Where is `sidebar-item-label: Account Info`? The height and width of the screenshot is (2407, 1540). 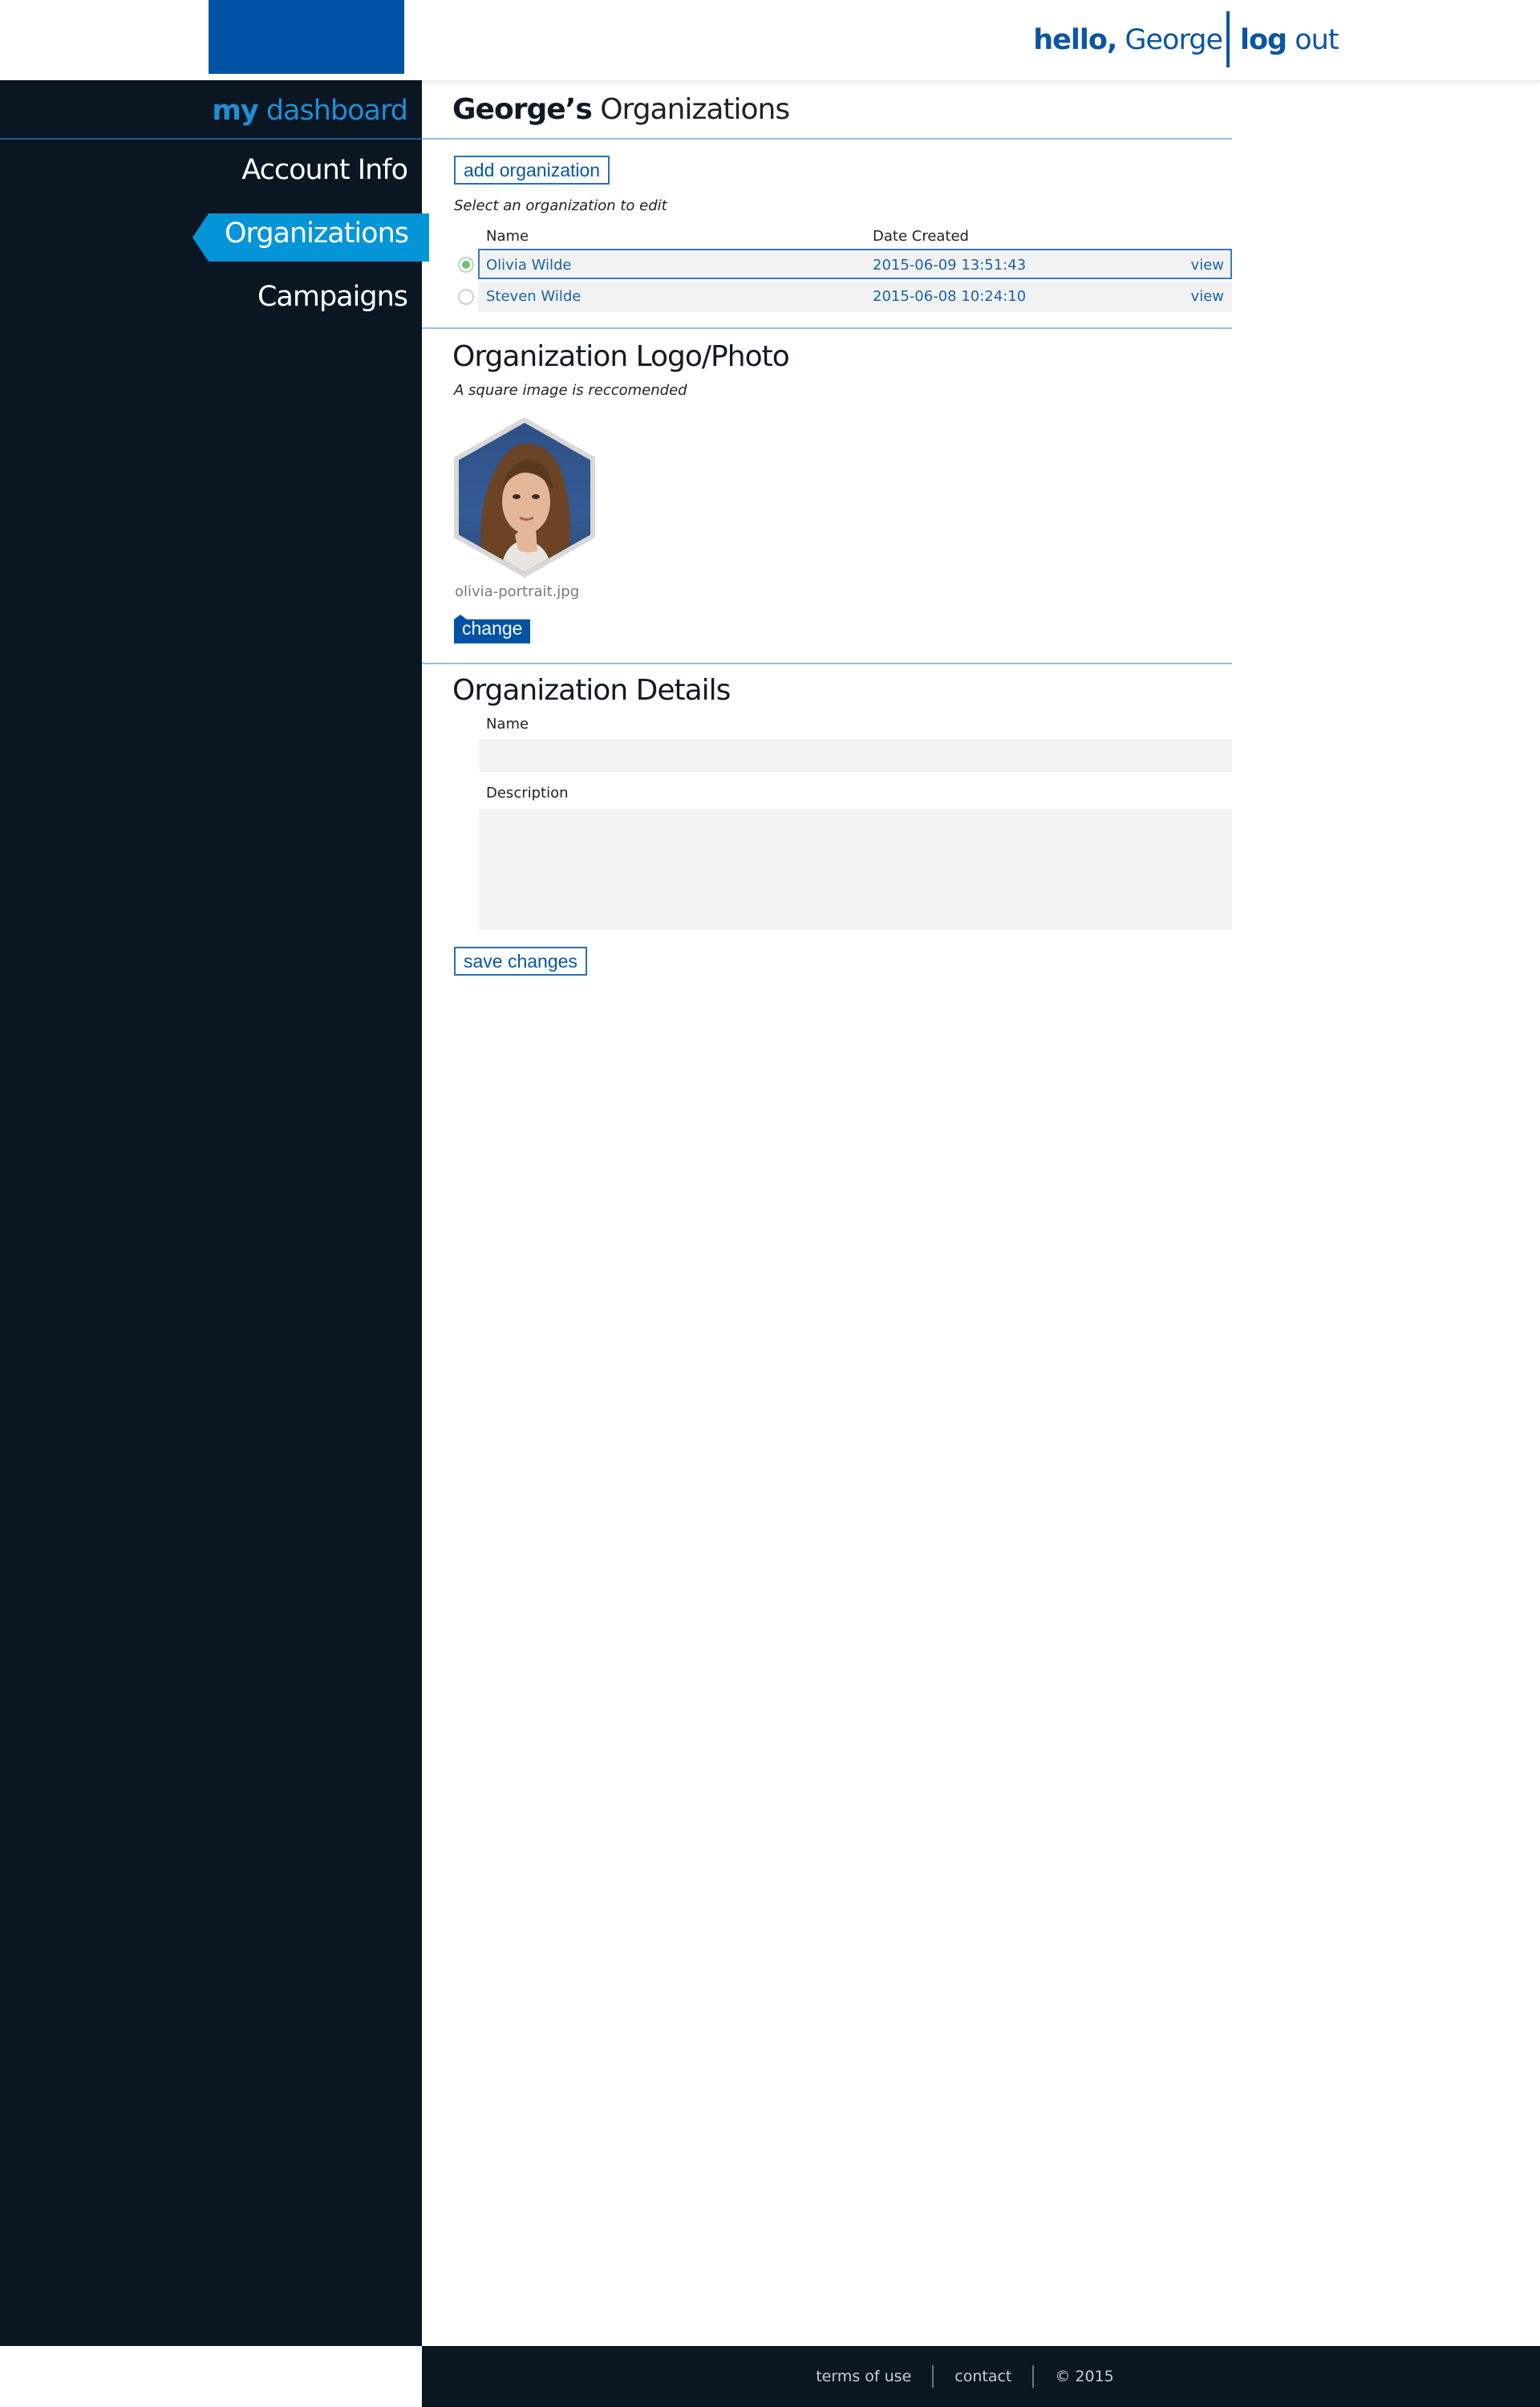
sidebar-item-label: Account Info is located at coordinates (324, 170).